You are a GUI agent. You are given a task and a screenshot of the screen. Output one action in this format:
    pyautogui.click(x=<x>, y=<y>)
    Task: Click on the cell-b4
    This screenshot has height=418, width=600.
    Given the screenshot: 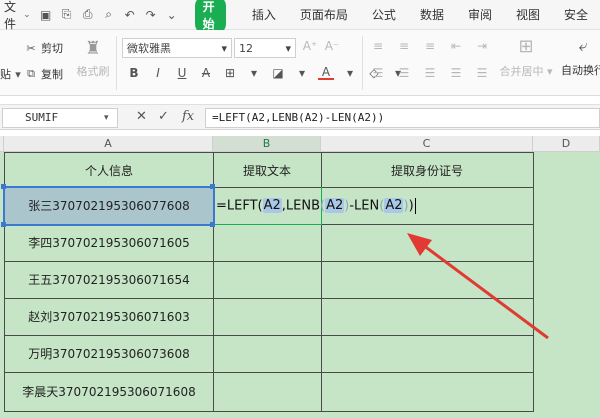 What is the action you would take?
    pyautogui.click(x=267, y=280)
    